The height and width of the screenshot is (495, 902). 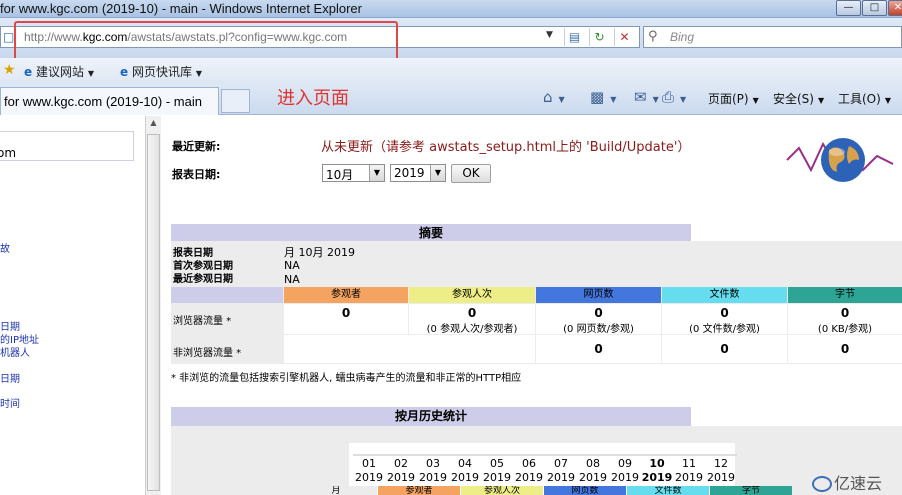 I want to click on favorite-label: 网页快讯库, so click(x=161, y=72).